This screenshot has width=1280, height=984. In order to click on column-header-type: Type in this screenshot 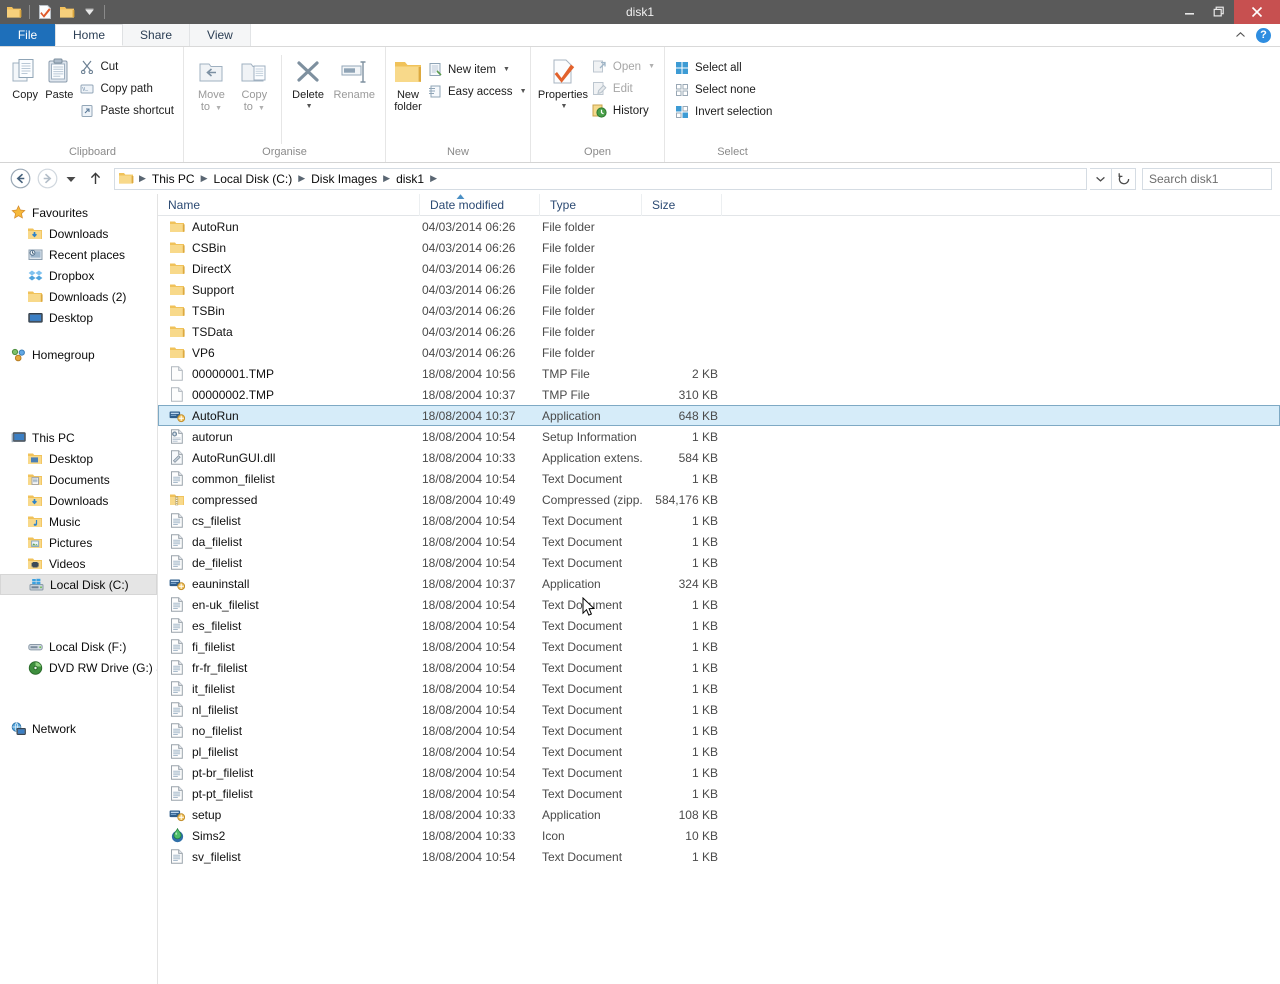, I will do `click(591, 204)`.